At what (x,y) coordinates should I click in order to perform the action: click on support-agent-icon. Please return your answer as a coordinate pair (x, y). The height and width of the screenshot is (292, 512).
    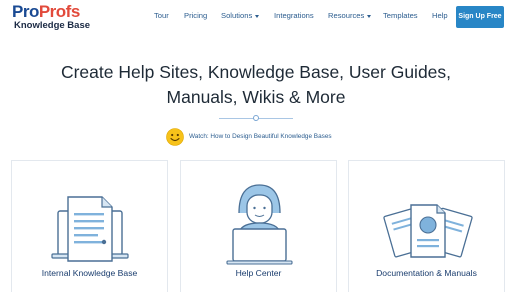
    Looking at the image, I should click on (259, 224).